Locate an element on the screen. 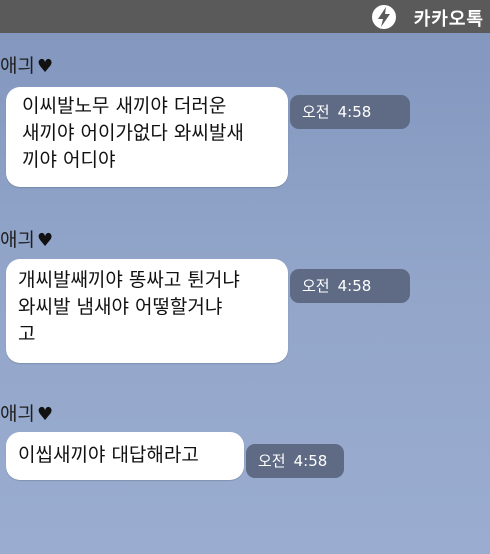  message-bubble: 이씨발노무 새끼야 더러운 새끼야 어이가없다 와씨발새 끼야 어디야 is located at coordinates (147, 137).